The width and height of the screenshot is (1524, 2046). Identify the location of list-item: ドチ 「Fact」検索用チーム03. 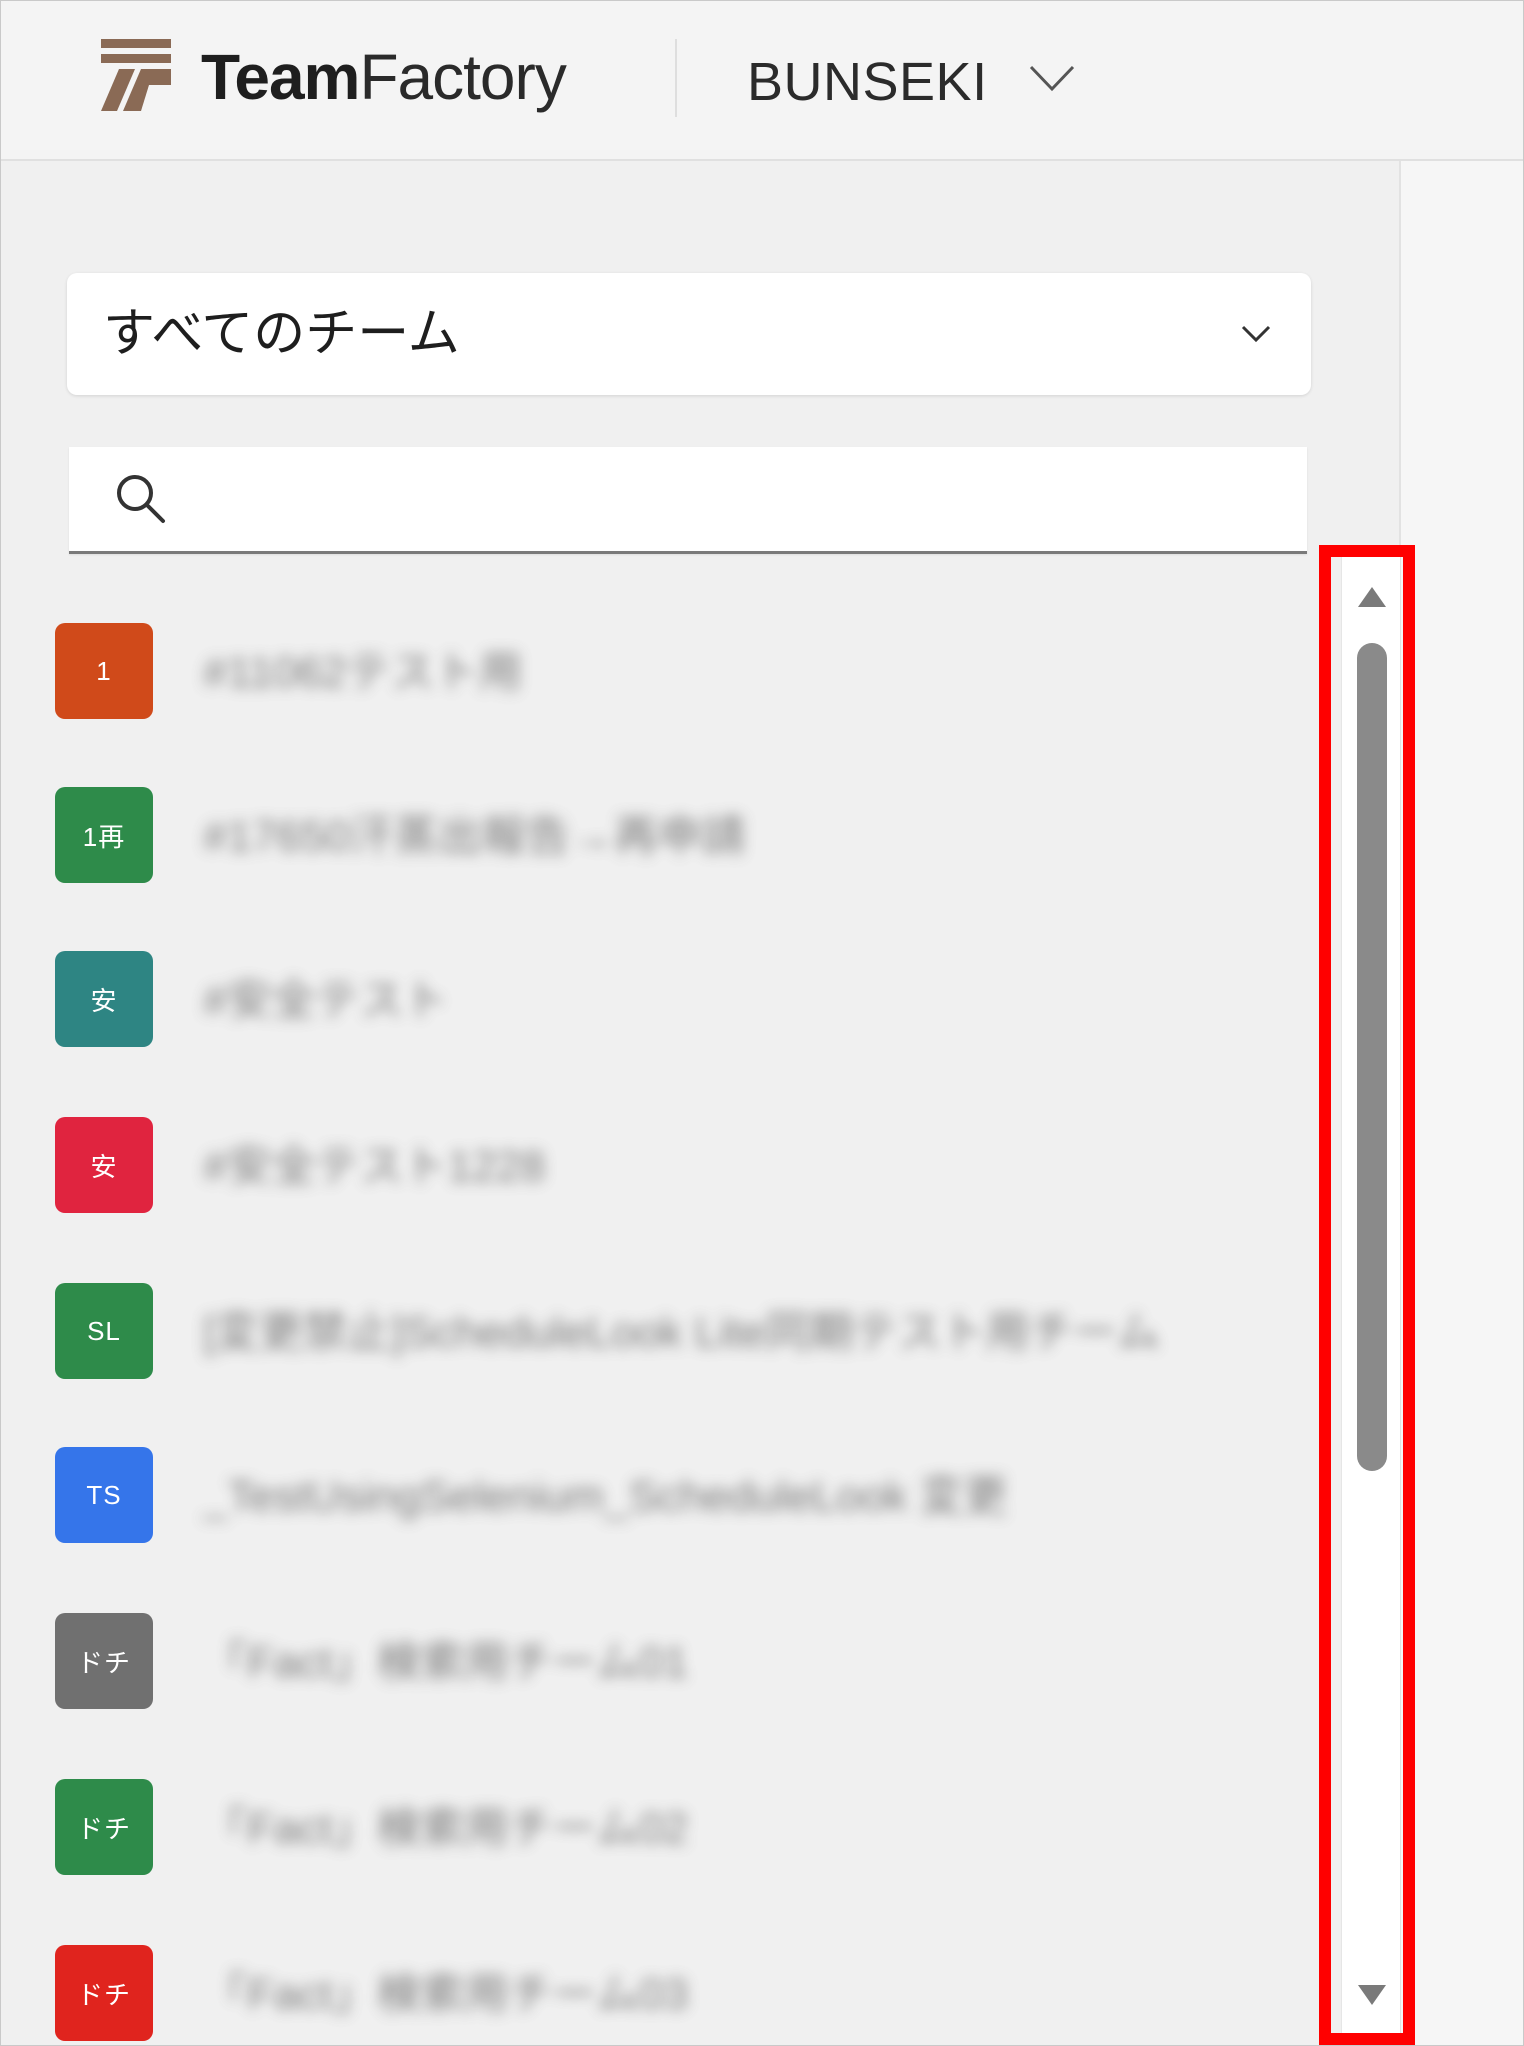
(680, 1993).